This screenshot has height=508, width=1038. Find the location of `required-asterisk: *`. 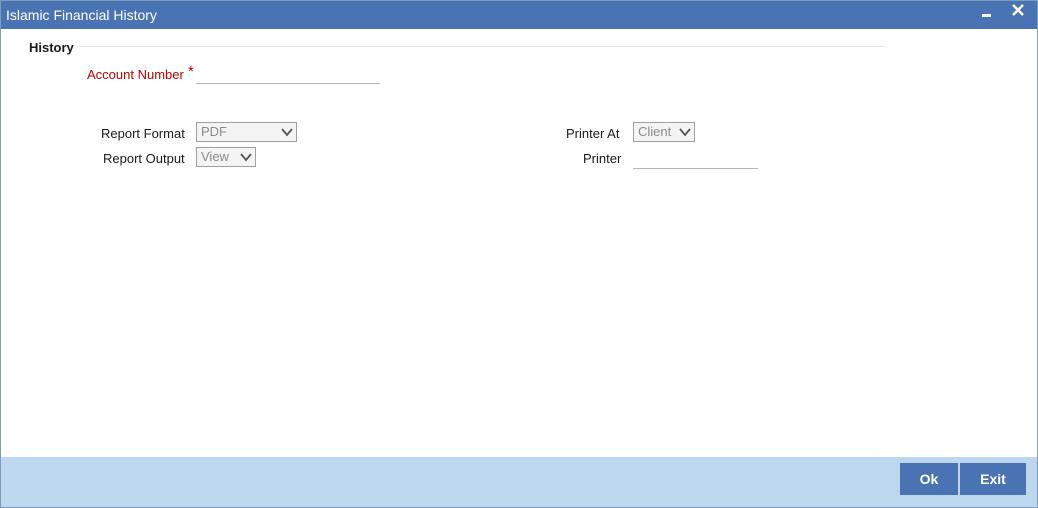

required-asterisk: * is located at coordinates (191, 71).